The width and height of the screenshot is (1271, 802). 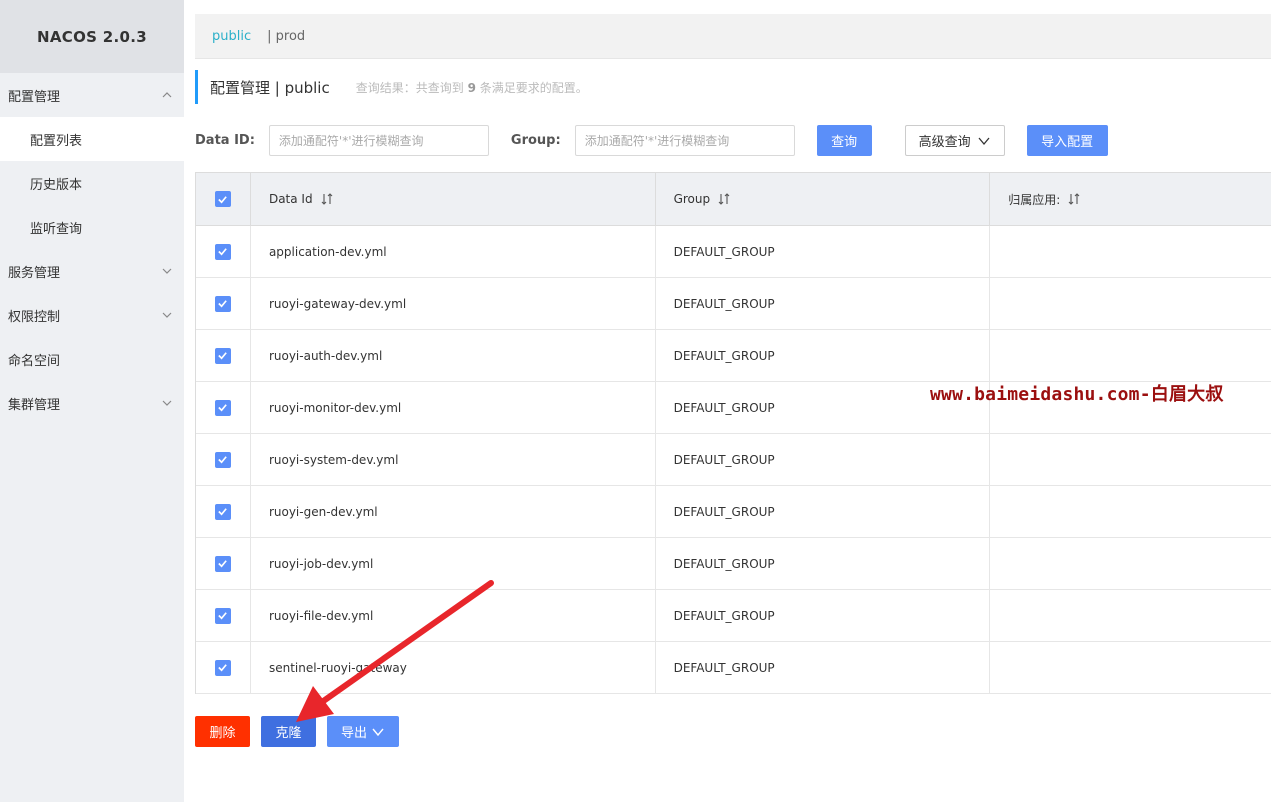 I want to click on select-all-checkbox, so click(x=222, y=199).